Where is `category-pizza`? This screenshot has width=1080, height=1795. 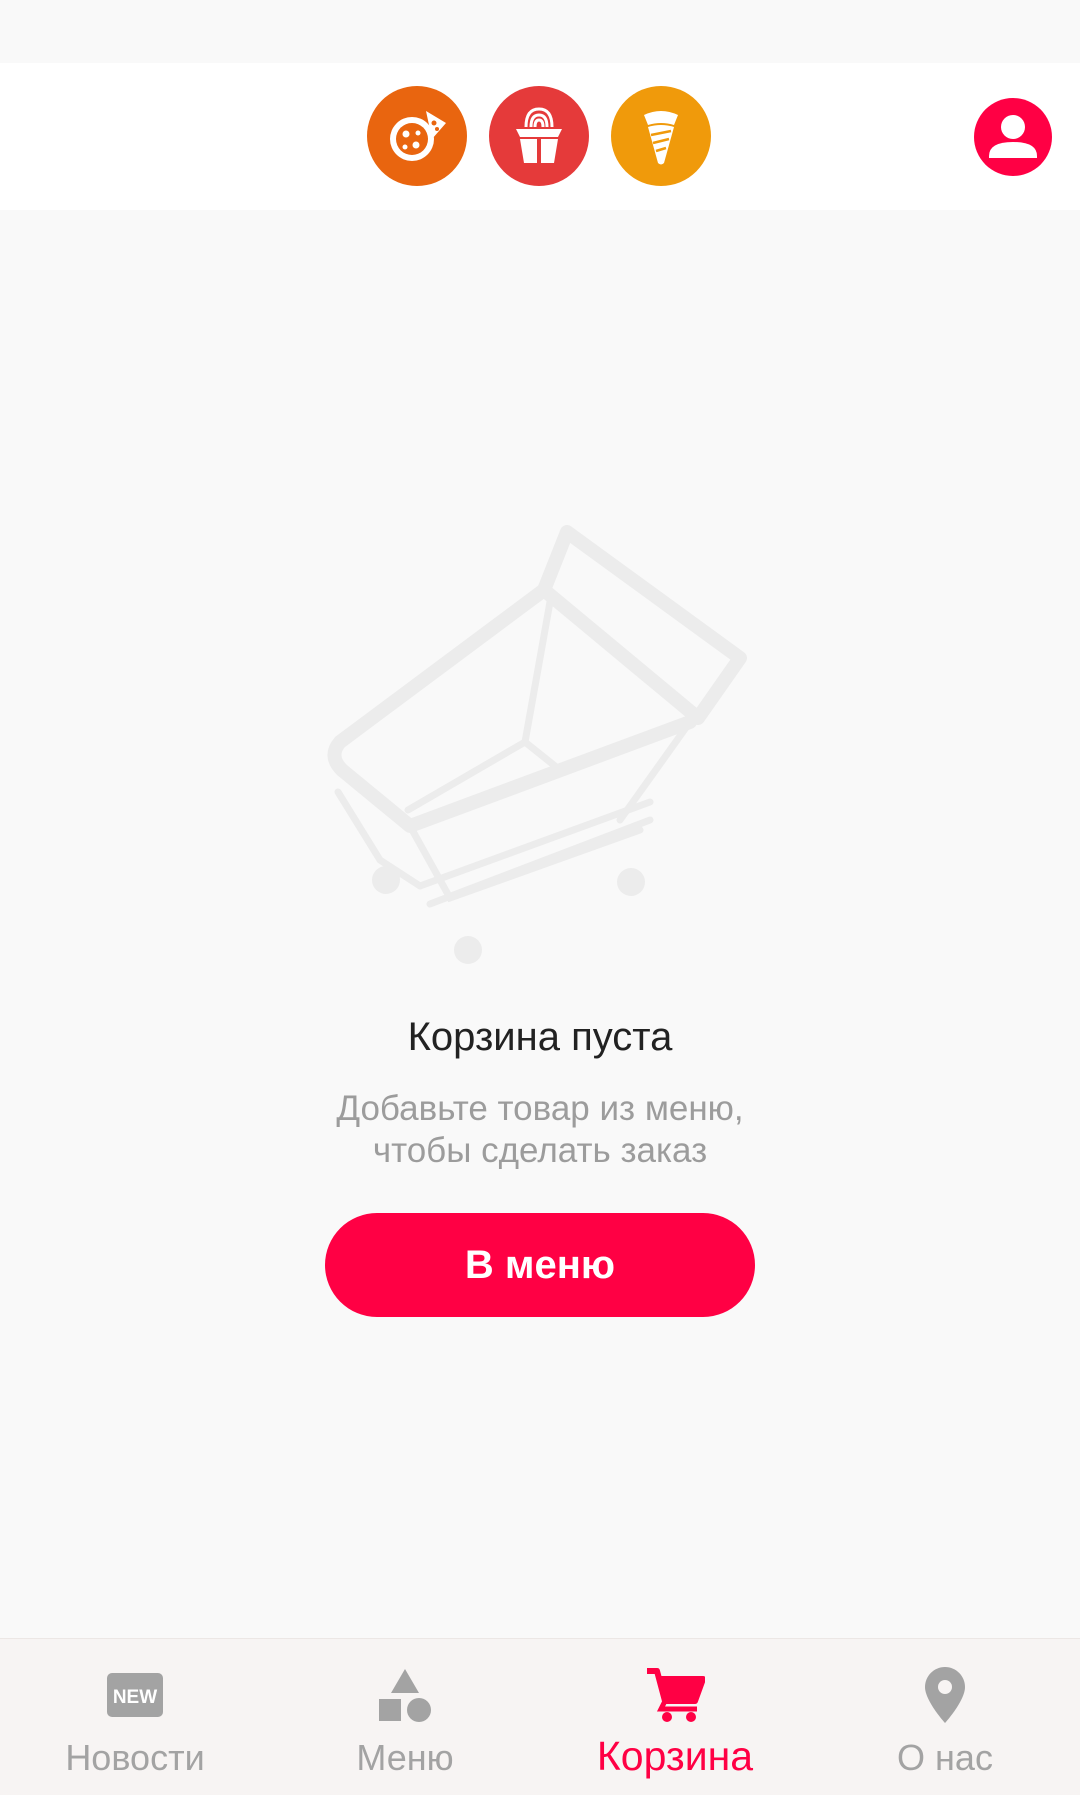 category-pizza is located at coordinates (417, 136).